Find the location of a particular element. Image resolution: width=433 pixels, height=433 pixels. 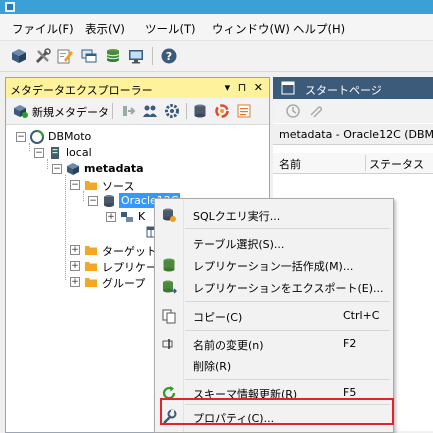

tab-start-page: スタートページ is located at coordinates (353, 88).